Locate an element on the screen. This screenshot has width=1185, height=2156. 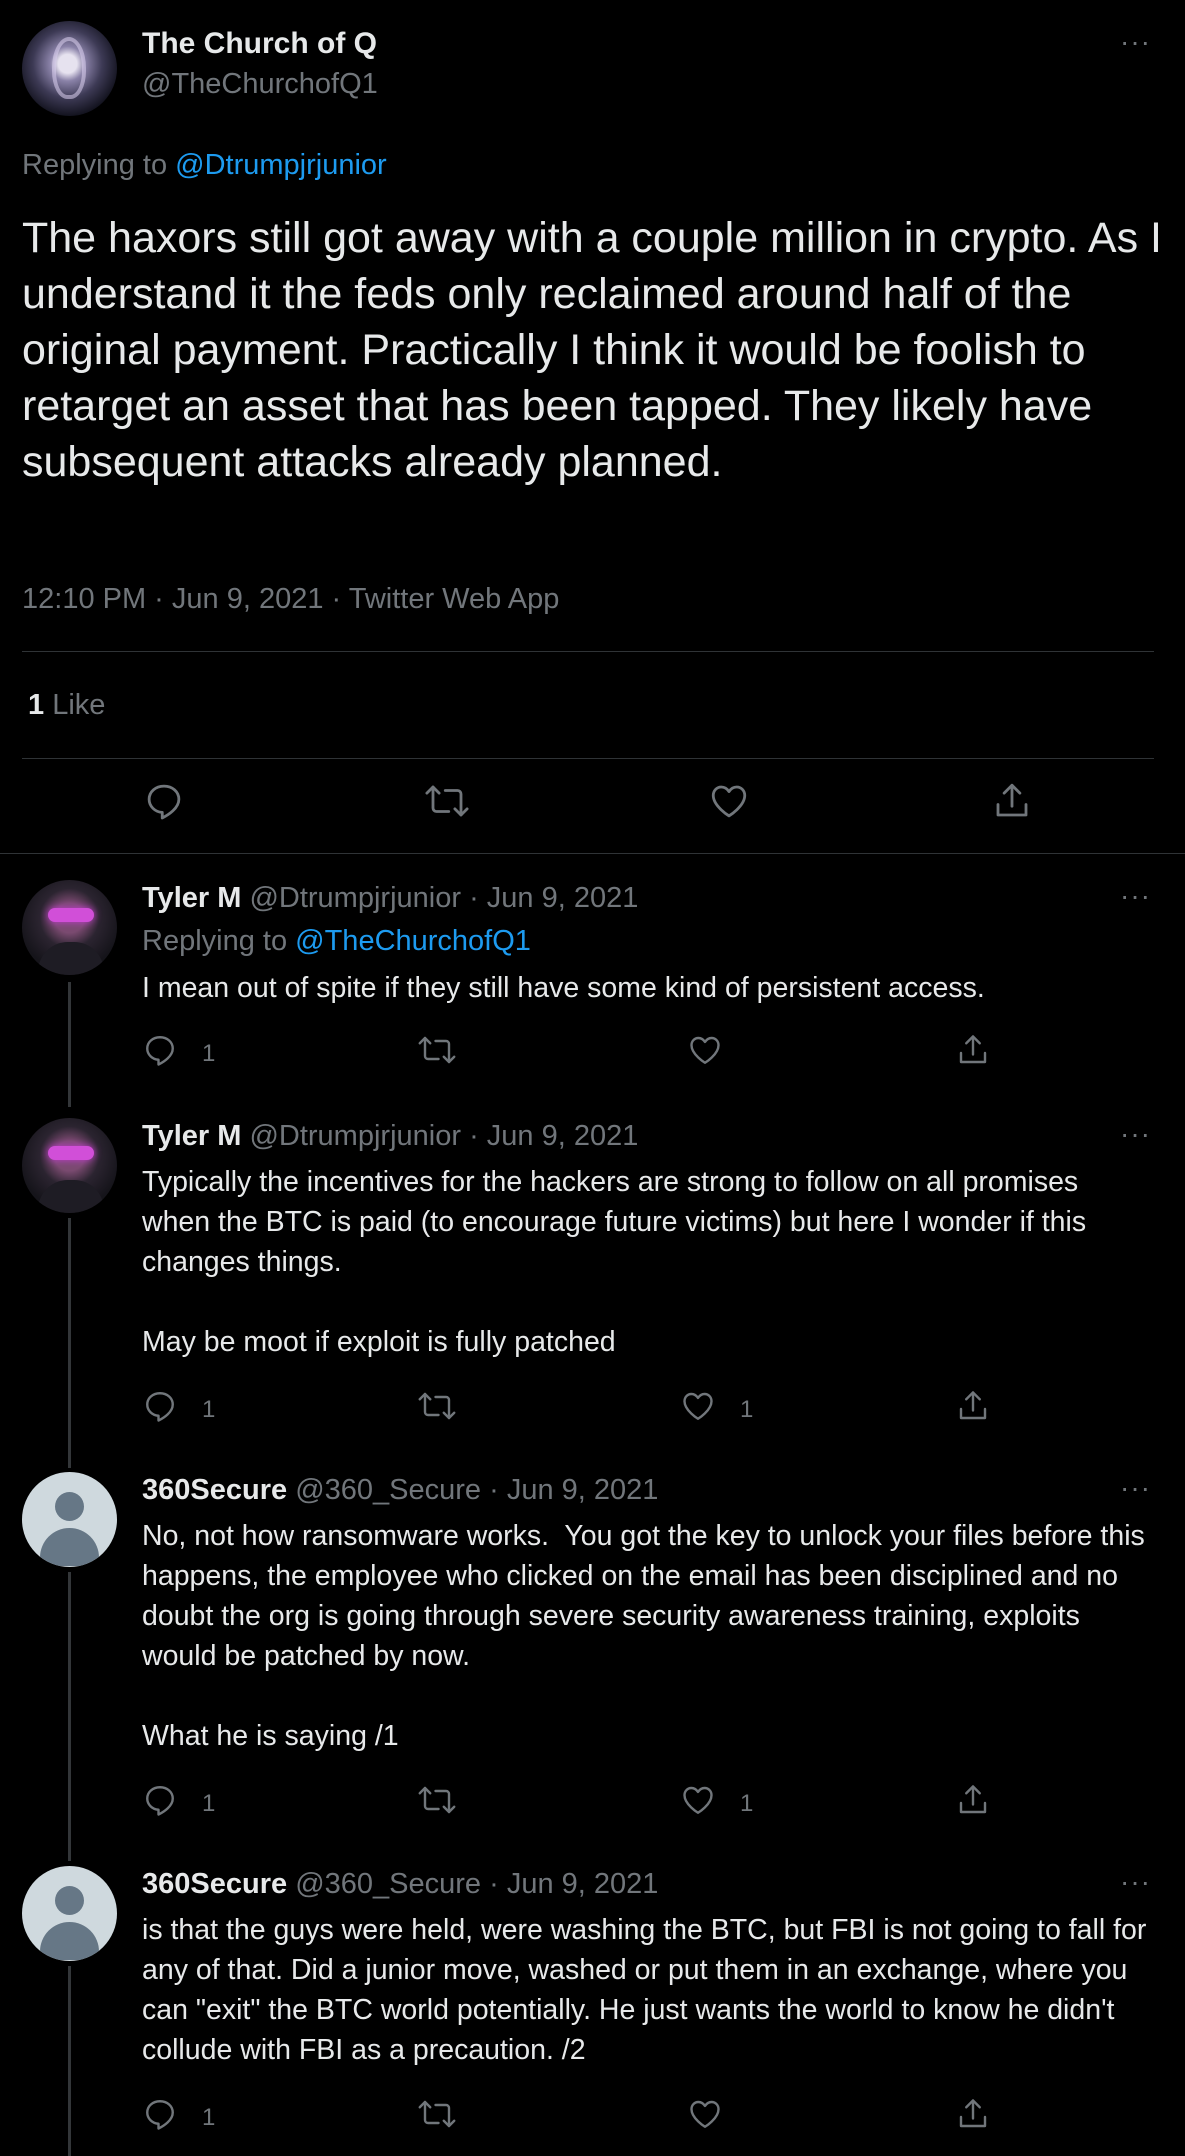
replying-to: Replying to @TheChurchofQ1 is located at coordinates (336, 941).